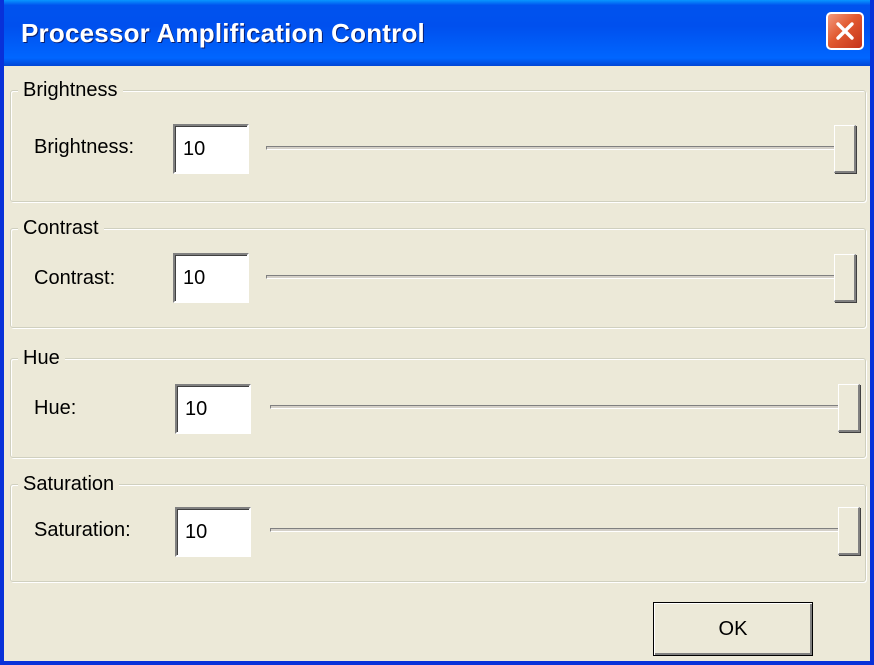 The width and height of the screenshot is (874, 665). I want to click on close-button, so click(845, 31).